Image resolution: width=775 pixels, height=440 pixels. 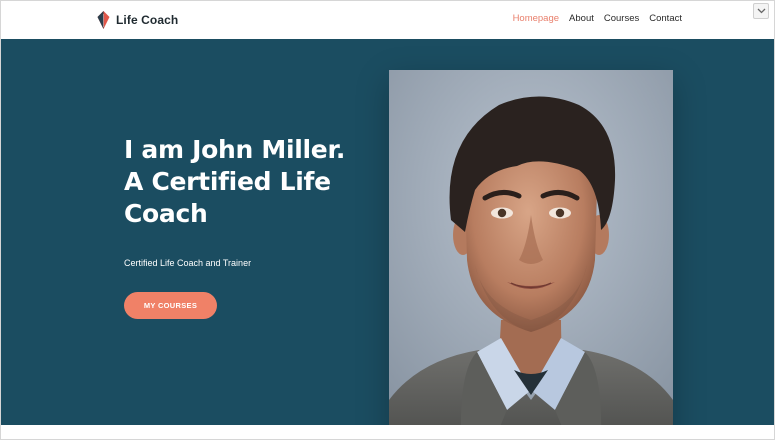 I want to click on nav-link-homepage: Homepage, so click(x=536, y=18).